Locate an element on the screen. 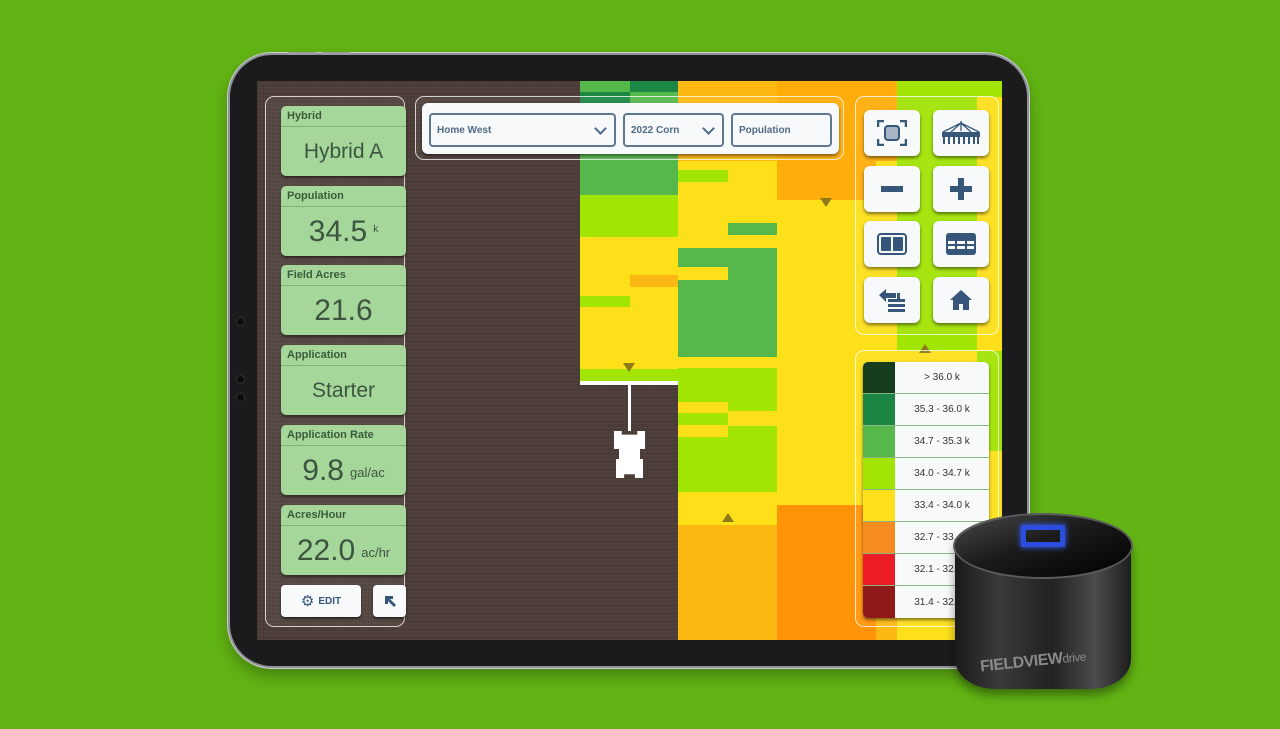 This screenshot has height=729, width=1280. selector-container: Home West 2022 Corn Population is located at coordinates (630, 128).